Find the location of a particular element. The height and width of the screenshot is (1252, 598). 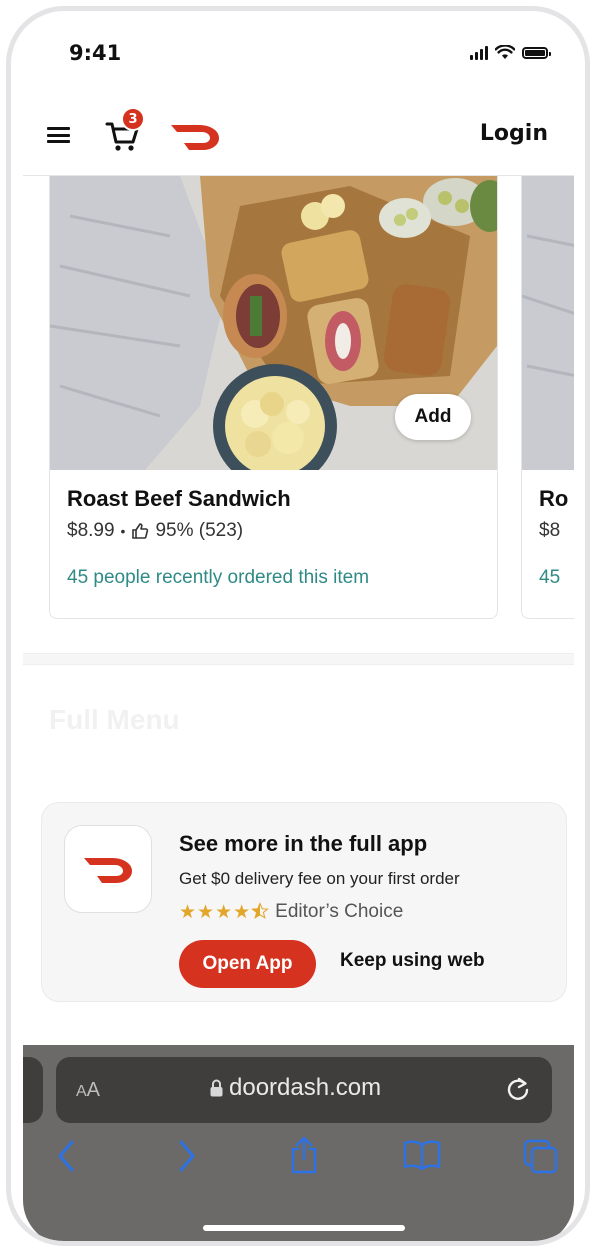

hamburger-menu-icon is located at coordinates (58, 135).